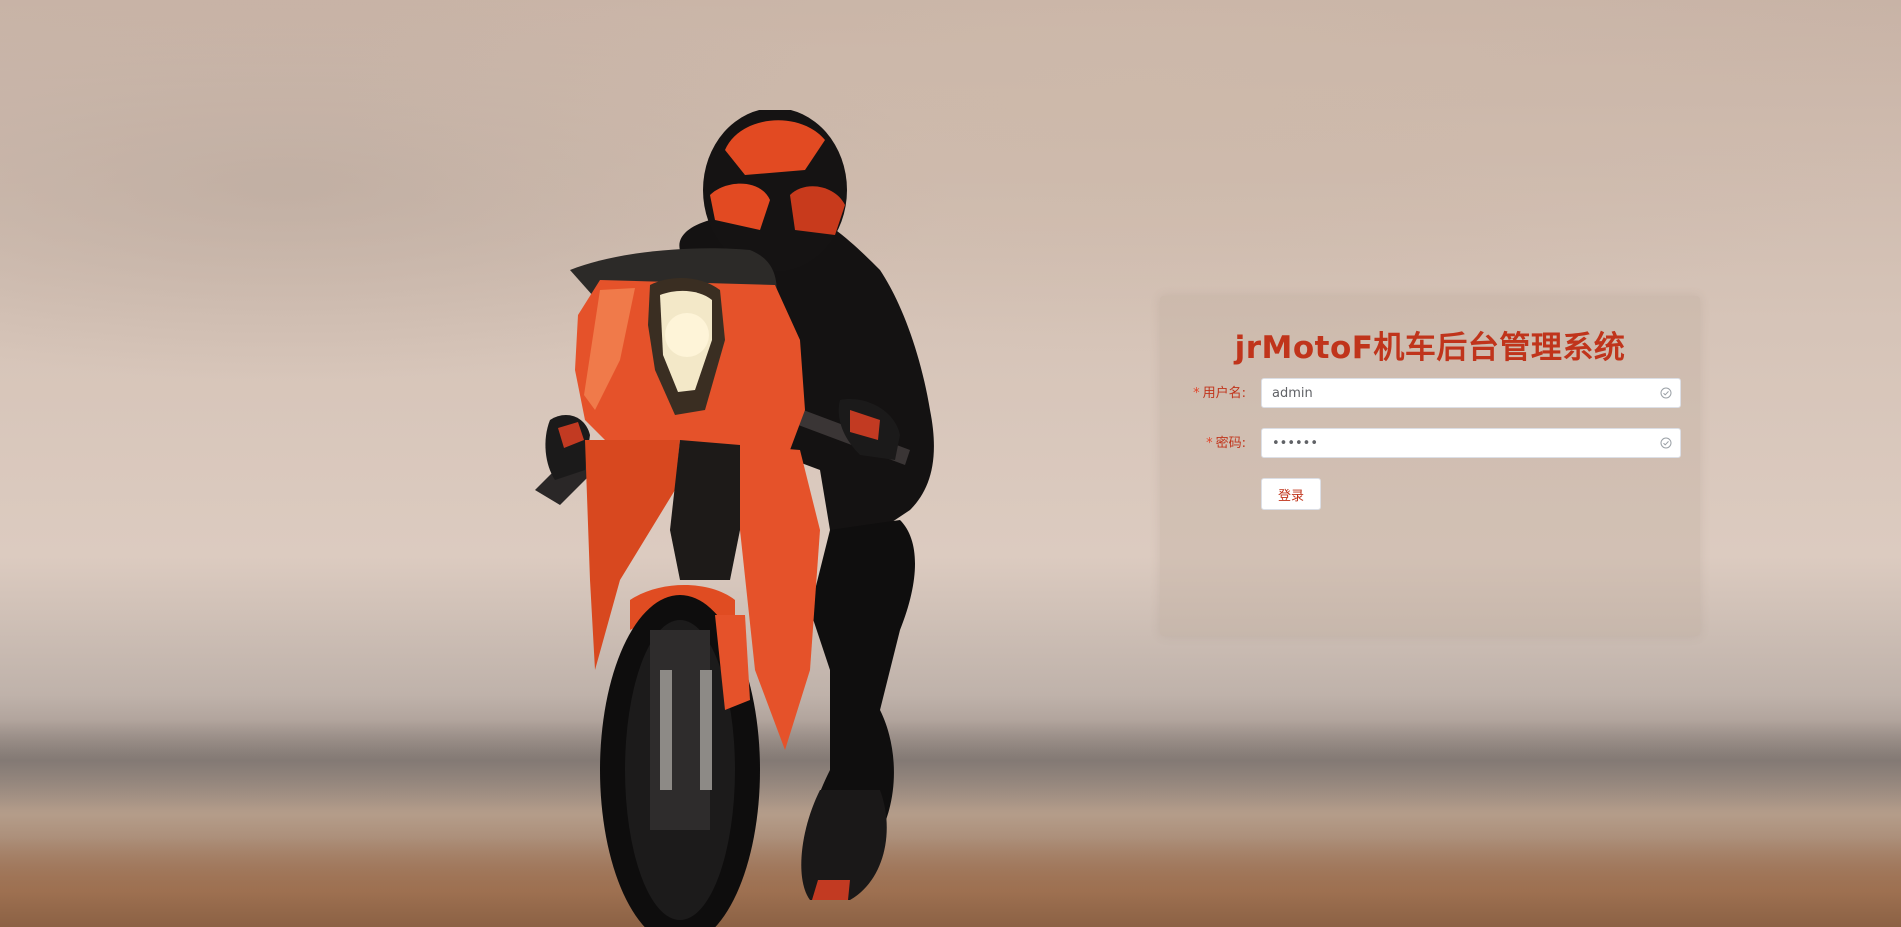 The image size is (1901, 927). I want to click on username-field, so click(1471, 393).